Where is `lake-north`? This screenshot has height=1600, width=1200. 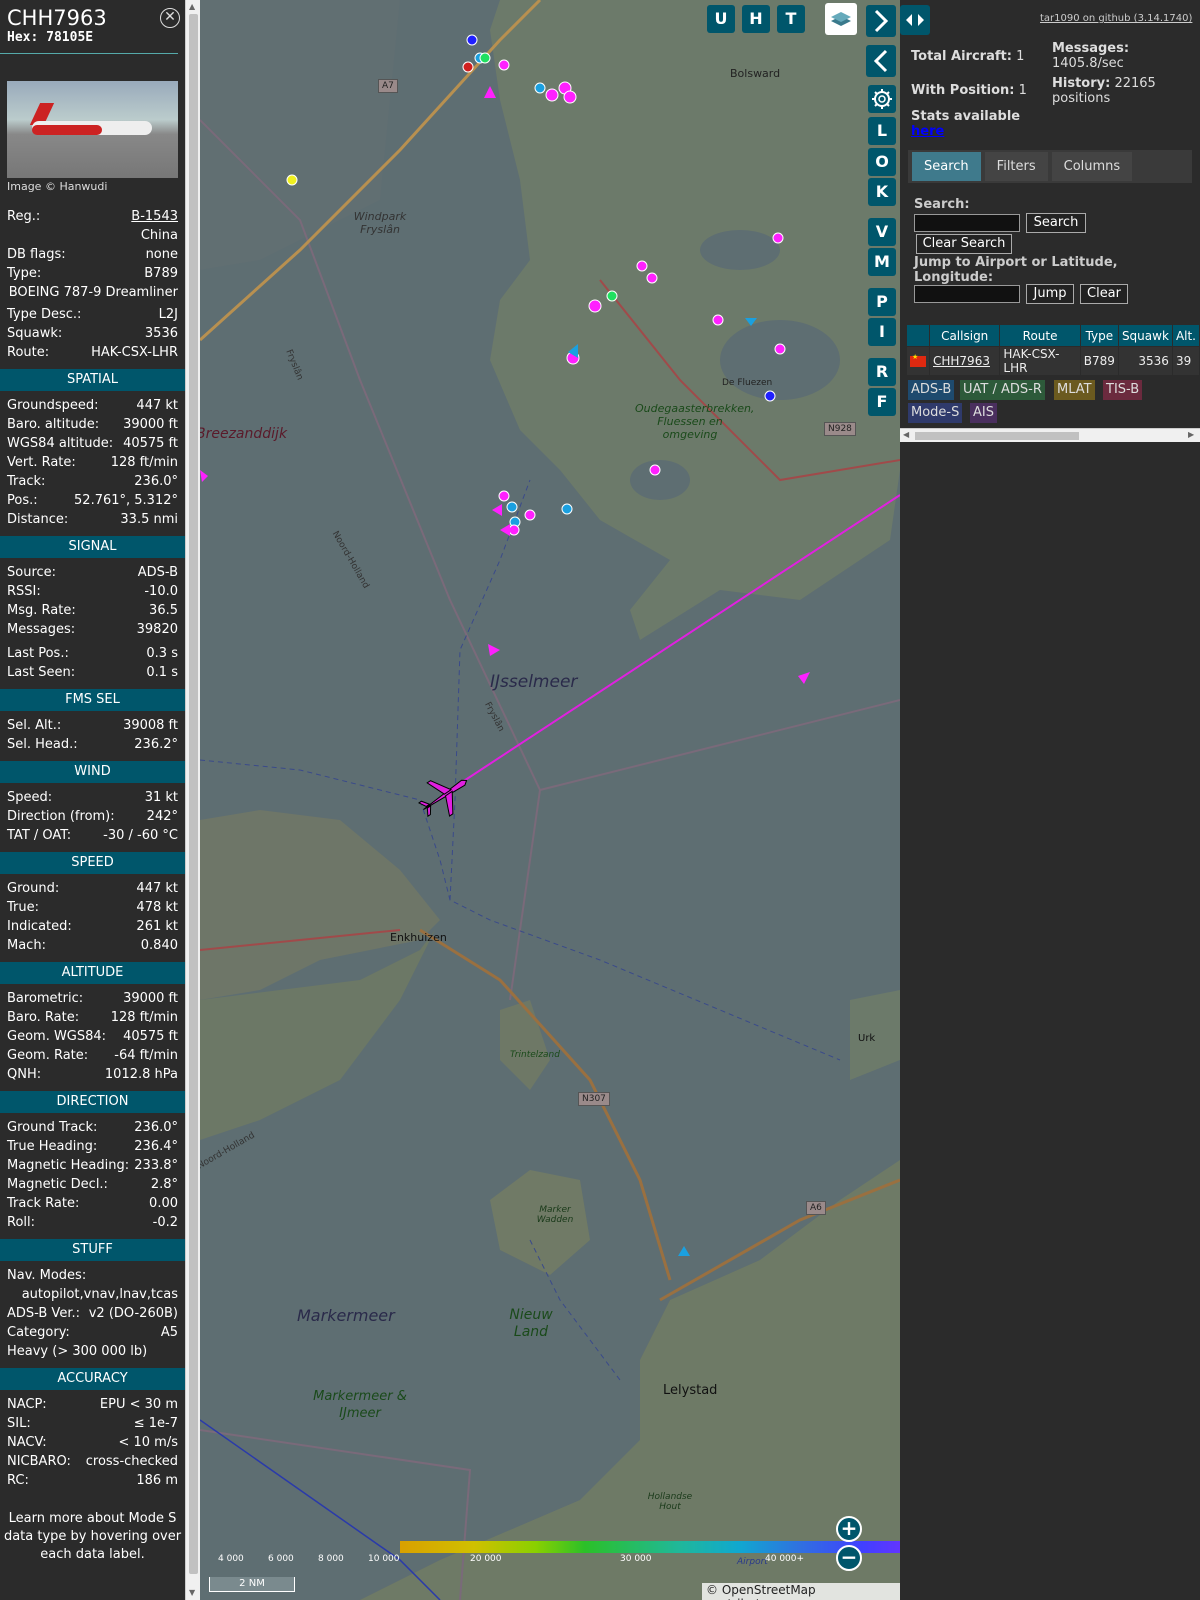
lake-north is located at coordinates (740, 250).